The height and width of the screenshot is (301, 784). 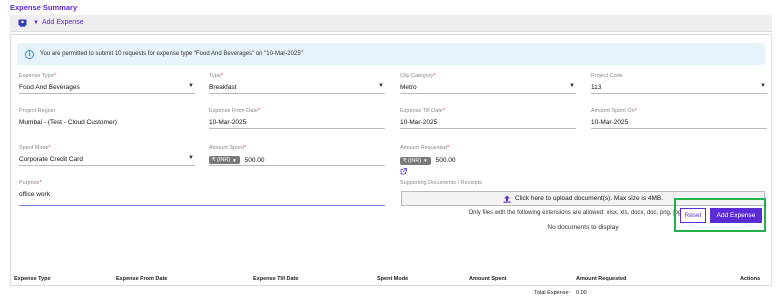 I want to click on type-value: Breakfast, so click(x=297, y=88).